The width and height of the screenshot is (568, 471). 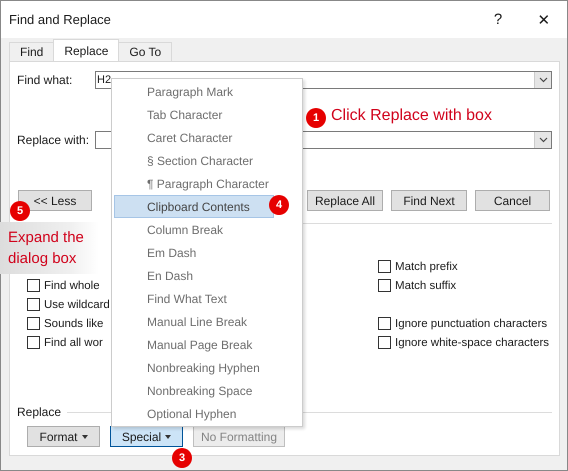 I want to click on menu-item: Clipboard Contents, so click(x=194, y=206).